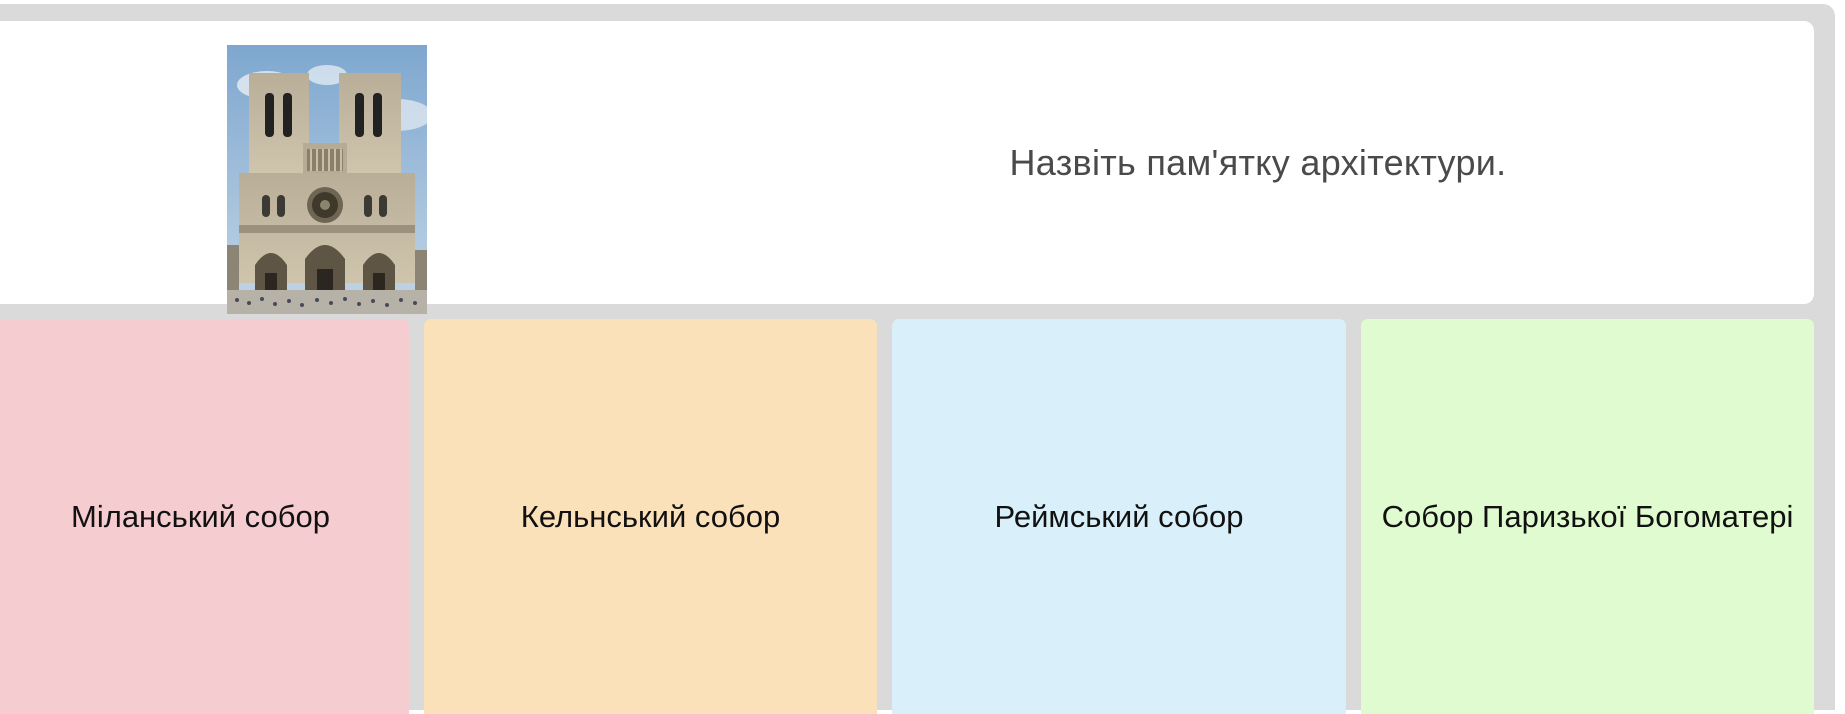  I want to click on question-image, so click(327, 179).